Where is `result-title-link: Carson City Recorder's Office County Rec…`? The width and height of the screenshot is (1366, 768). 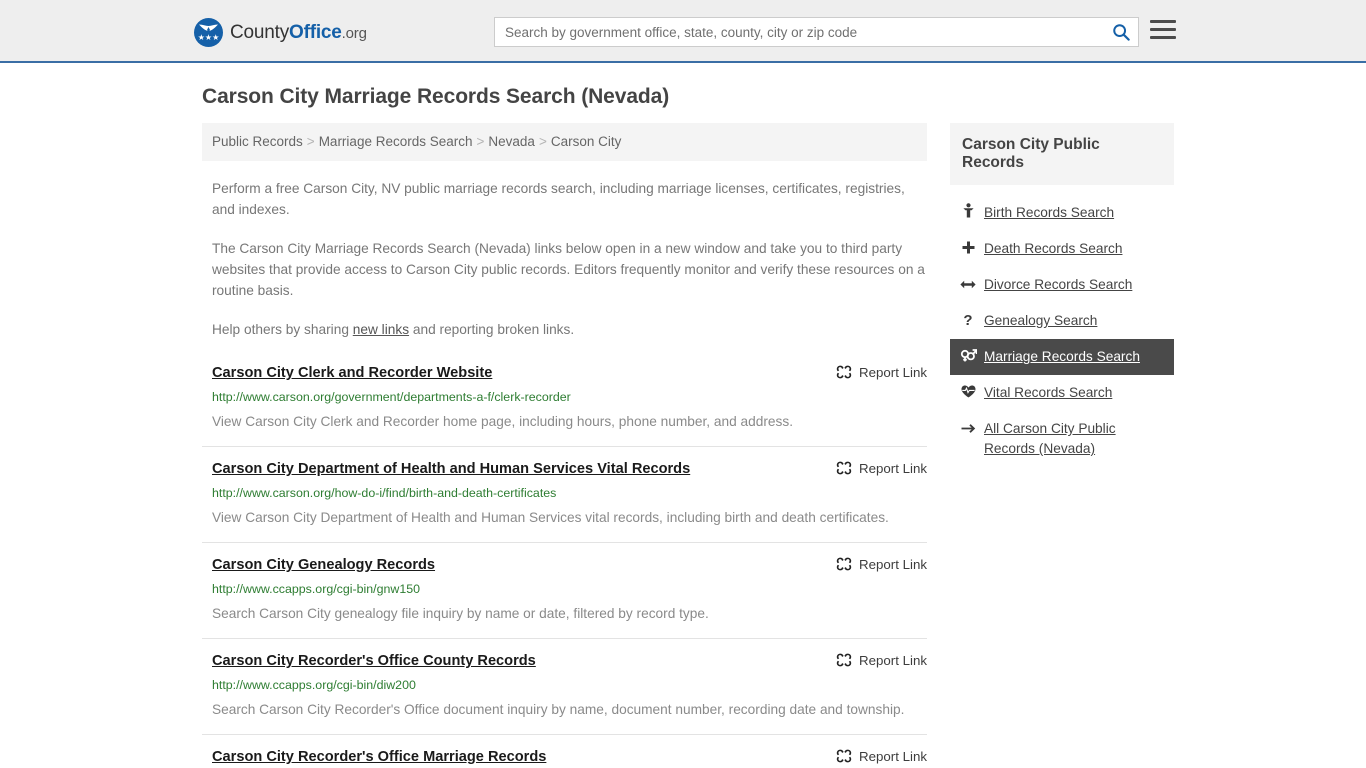 result-title-link: Carson City Recorder's Office County Rec… is located at coordinates (374, 661).